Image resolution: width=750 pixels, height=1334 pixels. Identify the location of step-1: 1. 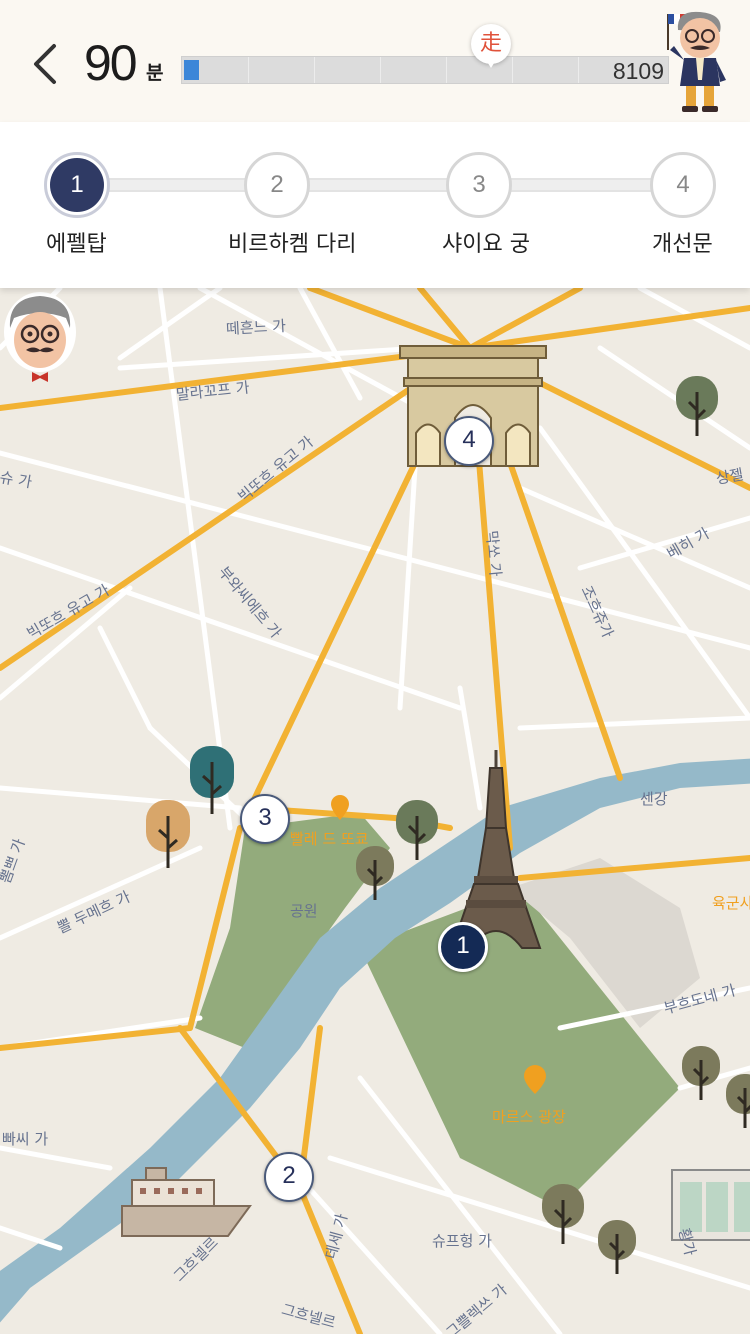
(77, 185).